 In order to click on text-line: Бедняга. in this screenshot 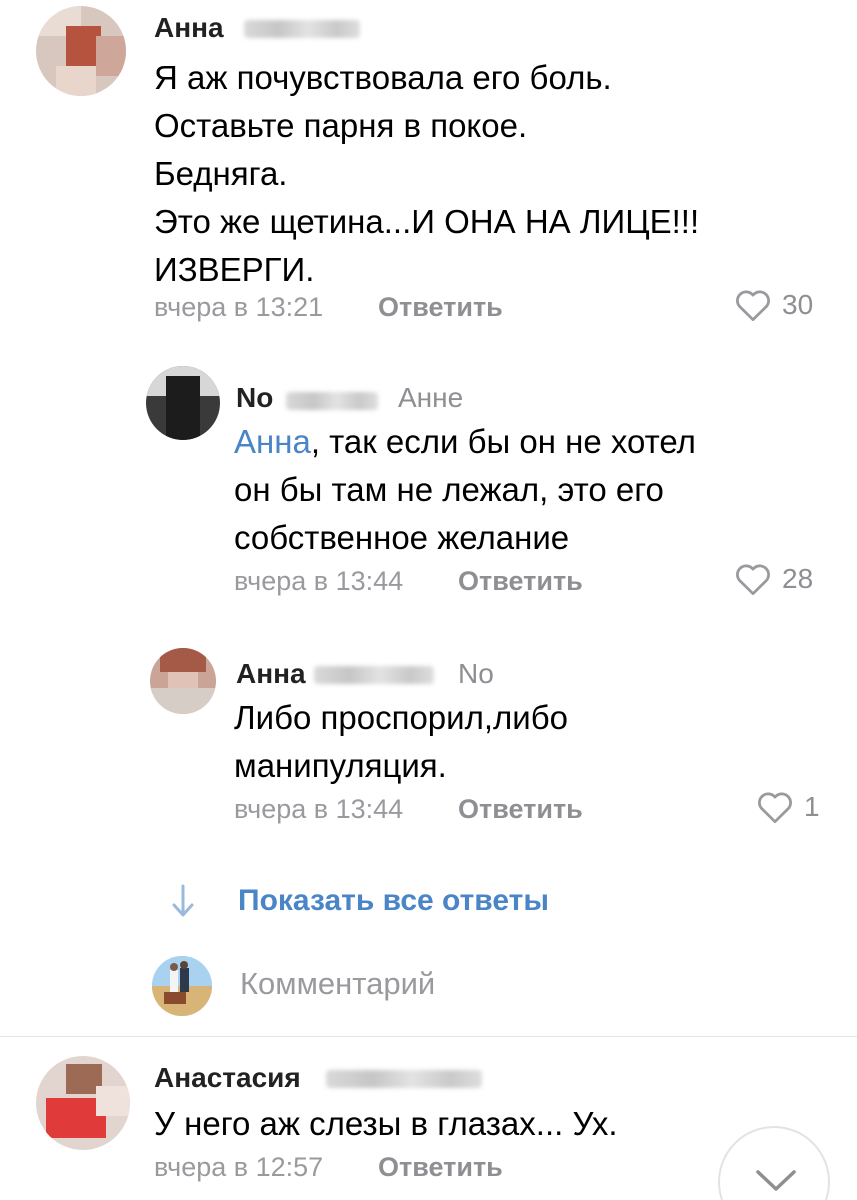, I will do `click(221, 173)`.